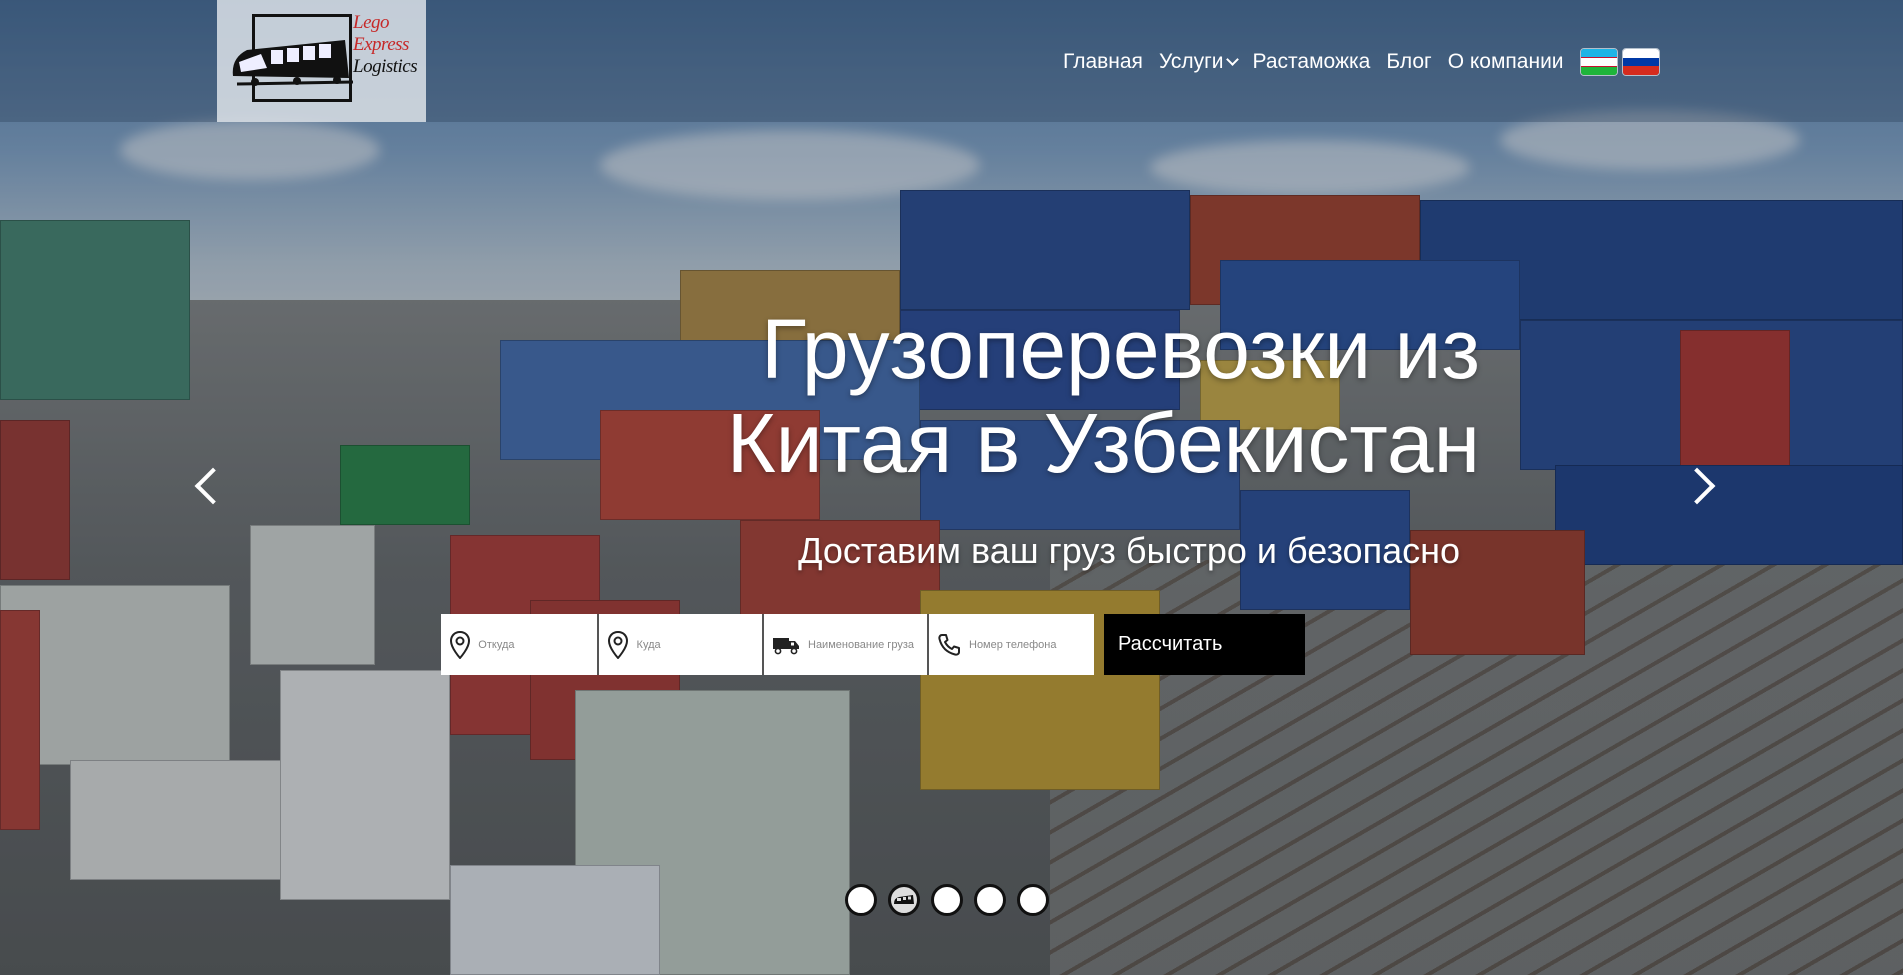 This screenshot has width=1903, height=975. I want to click on nav-about: О компании, so click(1506, 62).